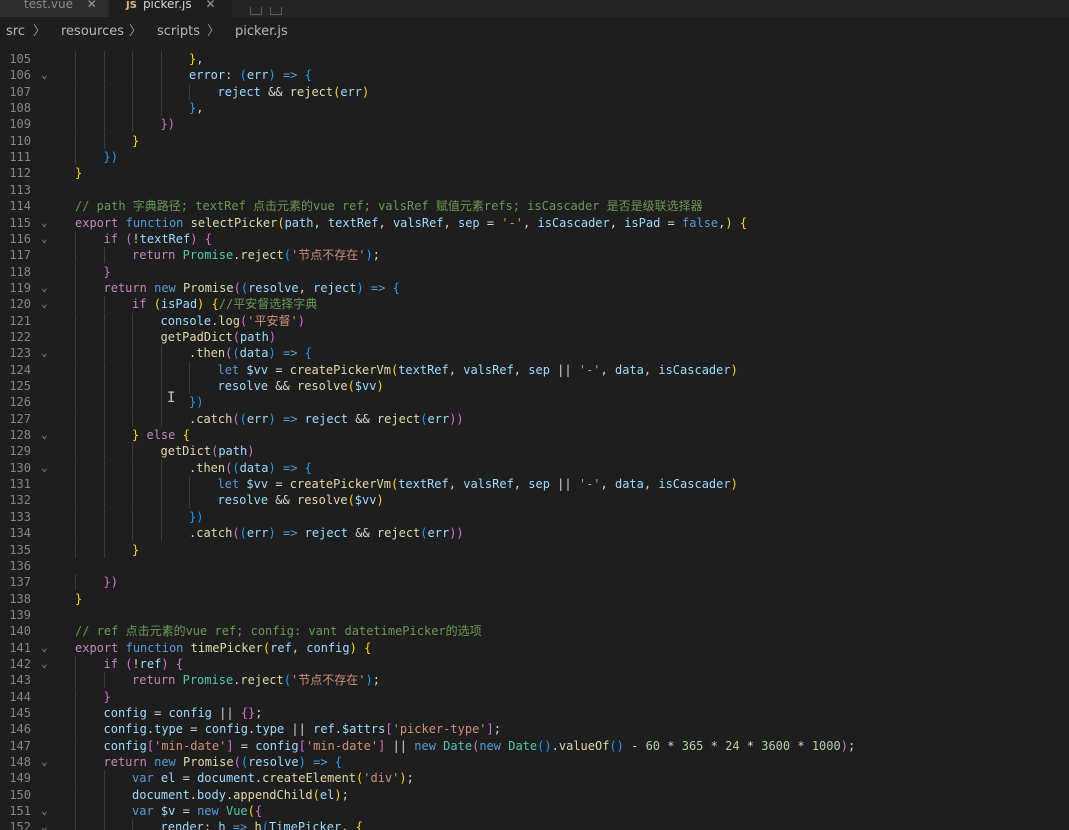  What do you see at coordinates (534, 91) in the screenshot?
I see `code-line: 107 reject && reject(err)` at bounding box center [534, 91].